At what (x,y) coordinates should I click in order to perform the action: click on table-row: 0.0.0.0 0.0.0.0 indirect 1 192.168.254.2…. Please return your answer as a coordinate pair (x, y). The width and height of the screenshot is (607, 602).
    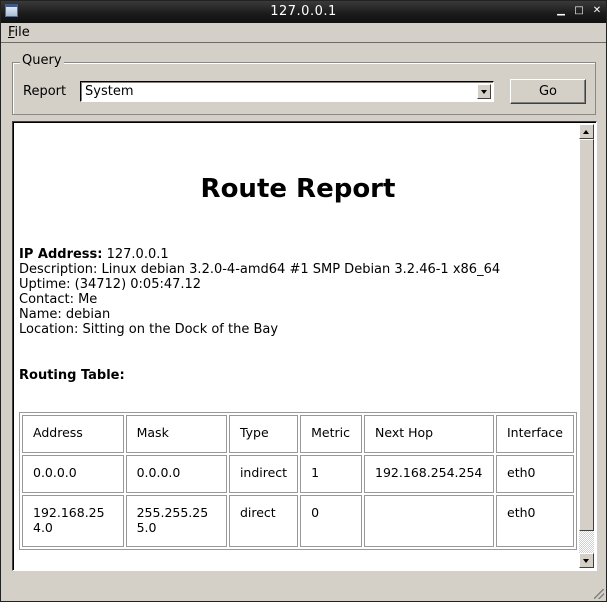
    Looking at the image, I should click on (298, 474).